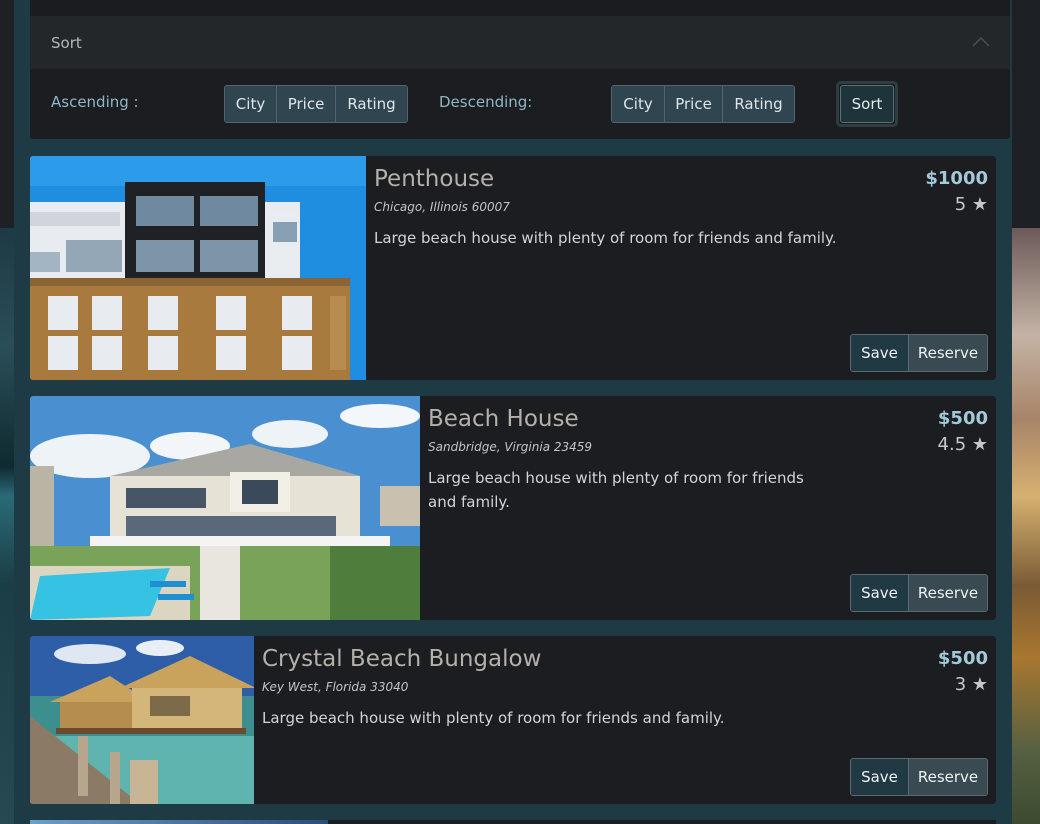 This screenshot has width=1040, height=824. I want to click on descending-button-group: City Price Rating, so click(703, 104).